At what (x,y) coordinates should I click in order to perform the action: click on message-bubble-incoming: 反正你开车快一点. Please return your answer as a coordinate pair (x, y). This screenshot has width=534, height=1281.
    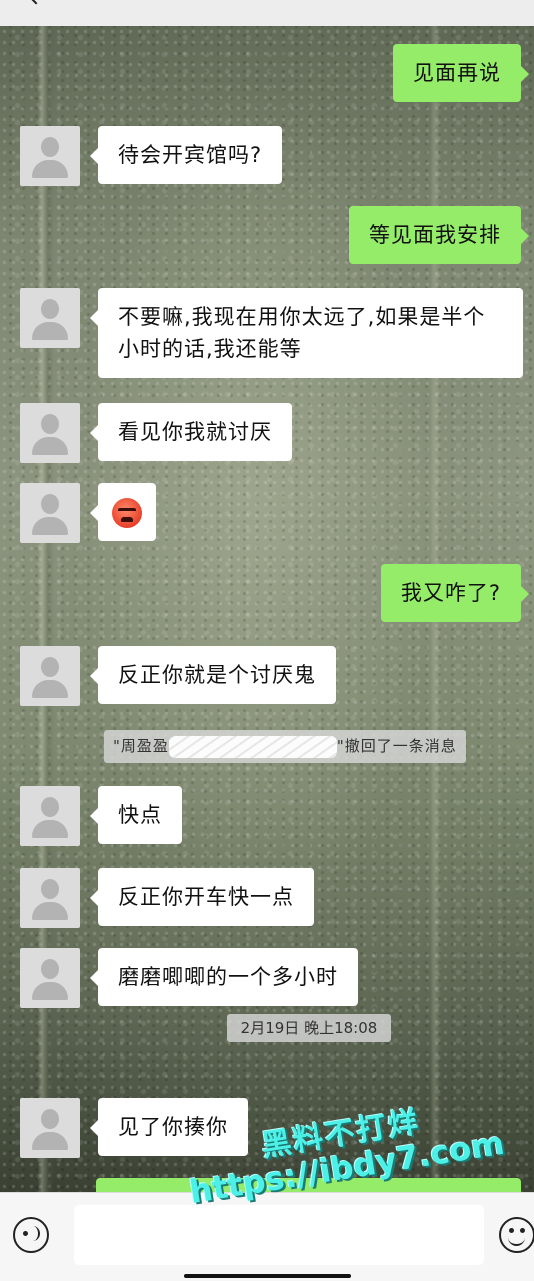
    Looking at the image, I should click on (202, 897).